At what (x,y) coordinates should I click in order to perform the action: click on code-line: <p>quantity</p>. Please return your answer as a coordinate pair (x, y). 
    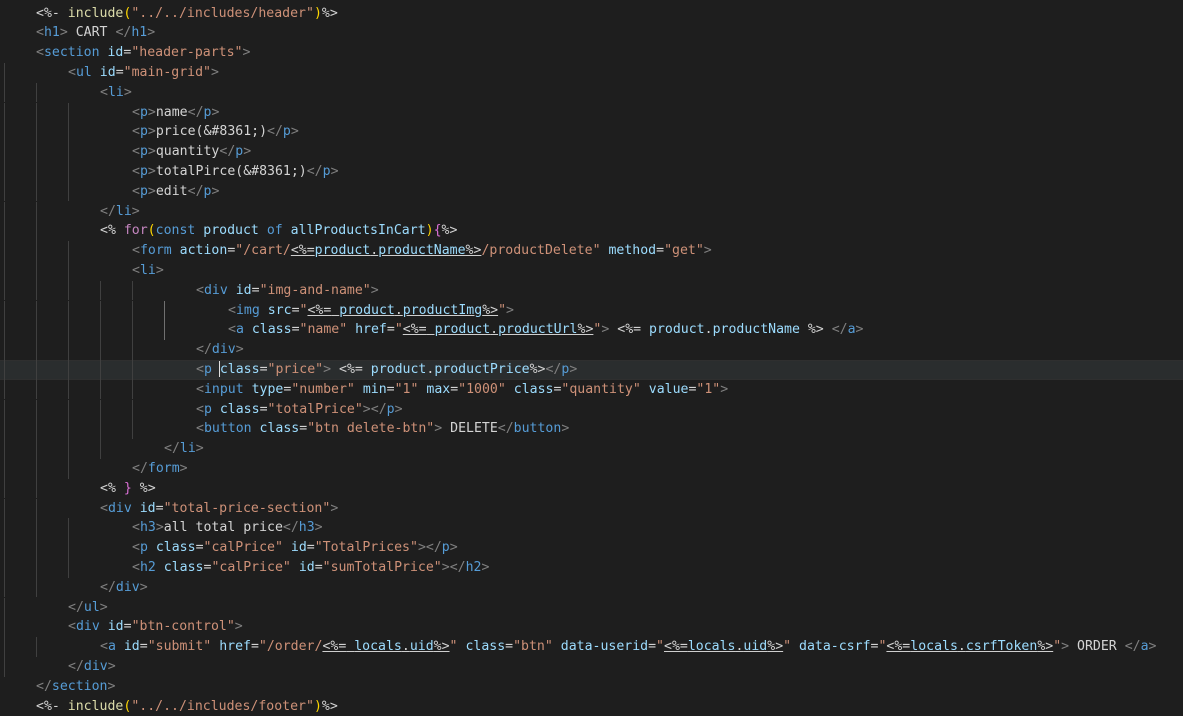
    Looking at the image, I should click on (591, 152).